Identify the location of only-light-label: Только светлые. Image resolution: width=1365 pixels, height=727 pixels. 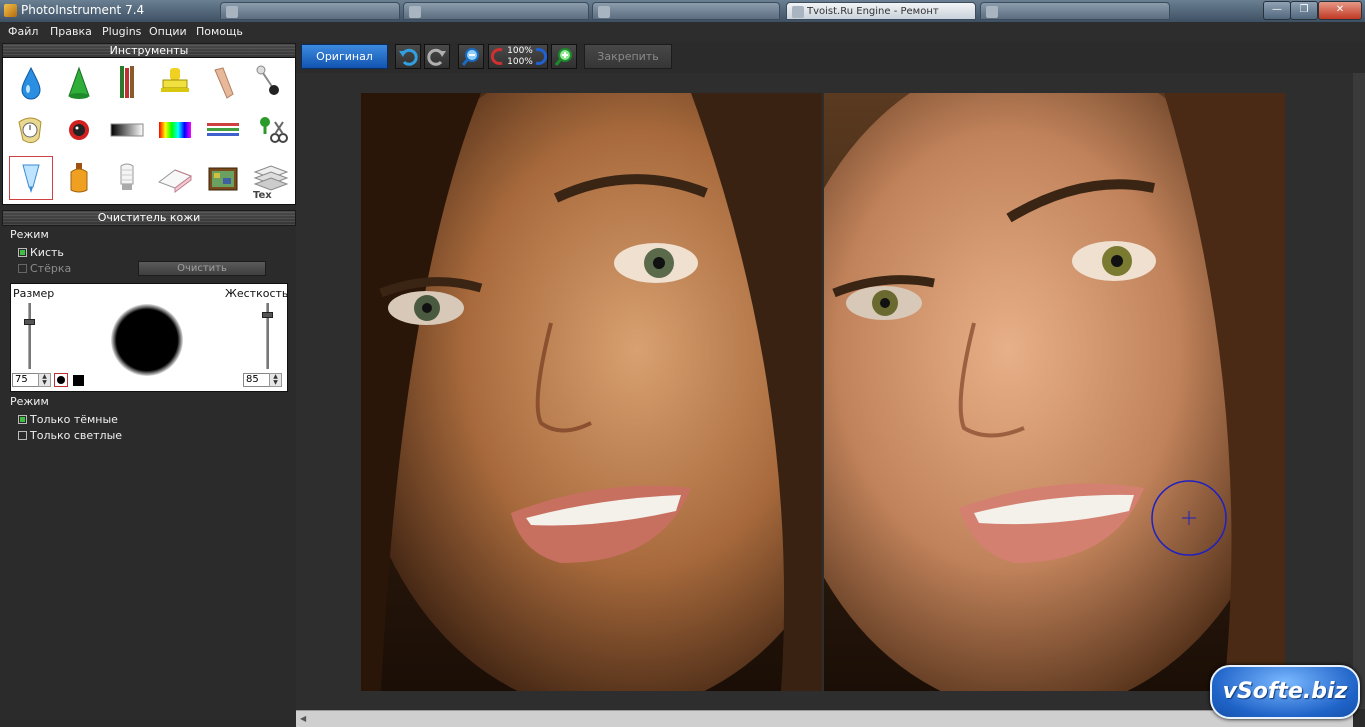
(76, 435).